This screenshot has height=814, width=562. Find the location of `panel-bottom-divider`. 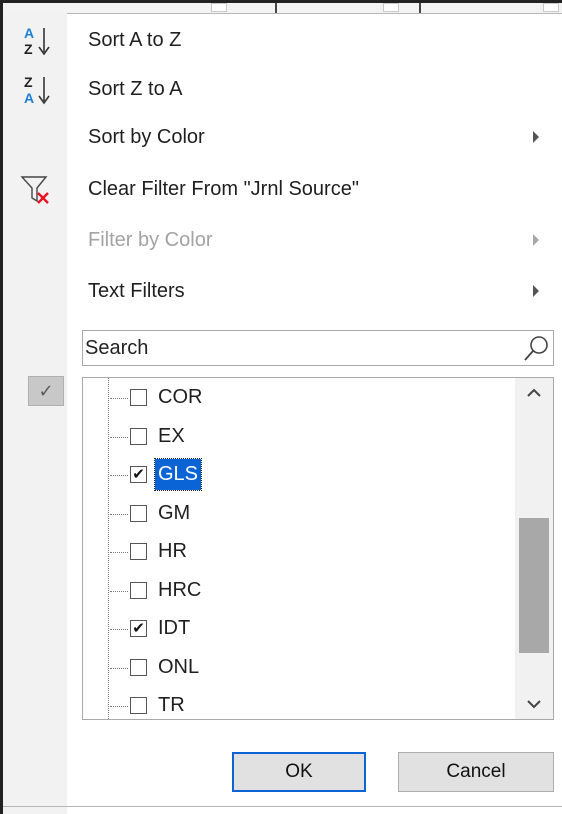

panel-bottom-divider is located at coordinates (282, 806).